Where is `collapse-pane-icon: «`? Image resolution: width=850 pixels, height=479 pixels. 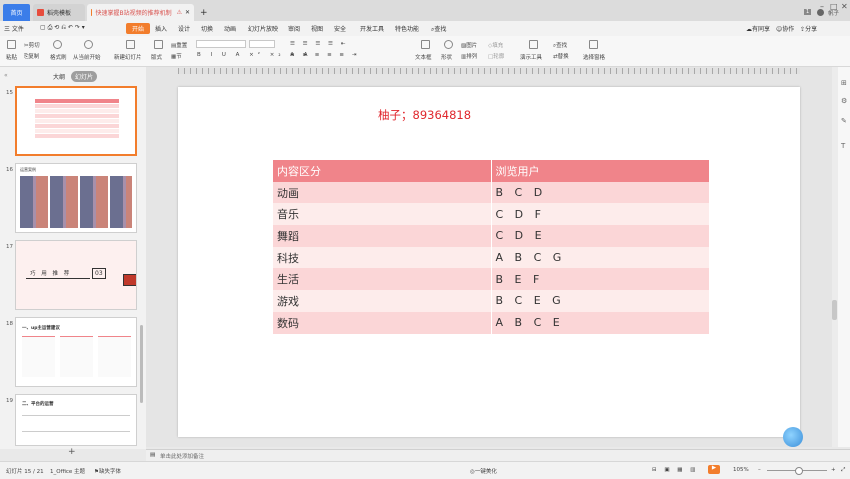 collapse-pane-icon: « is located at coordinates (6, 75).